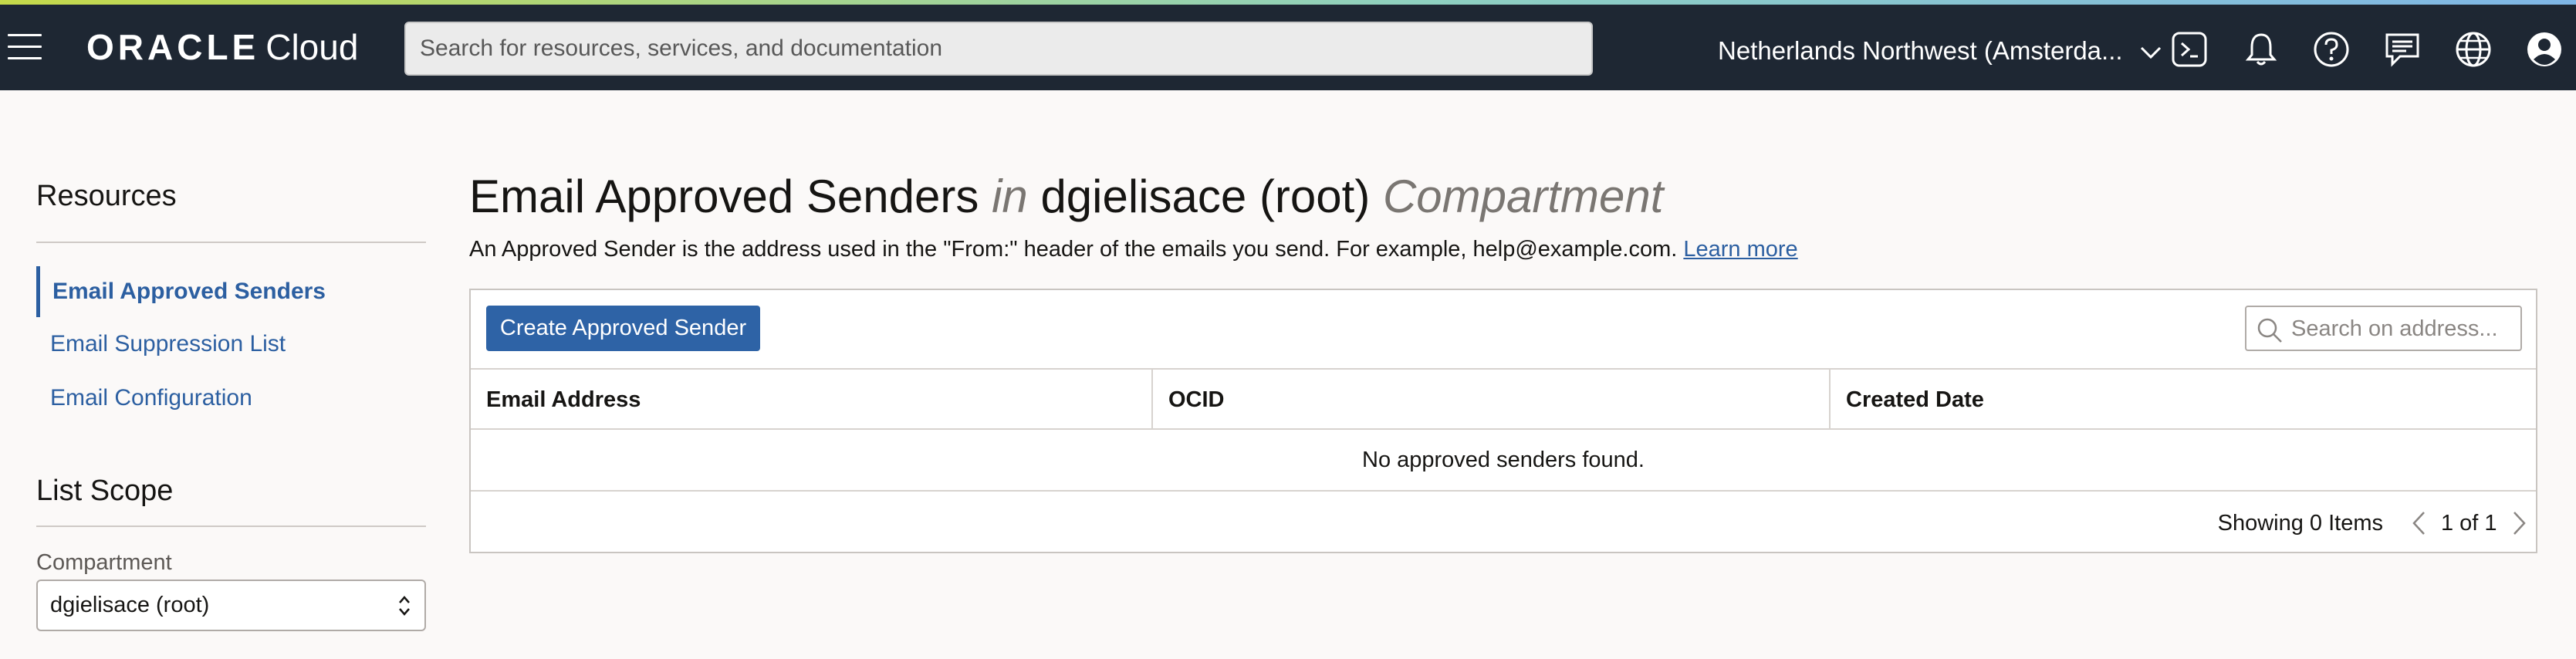  I want to click on chevron-right-icon, so click(2519, 523).